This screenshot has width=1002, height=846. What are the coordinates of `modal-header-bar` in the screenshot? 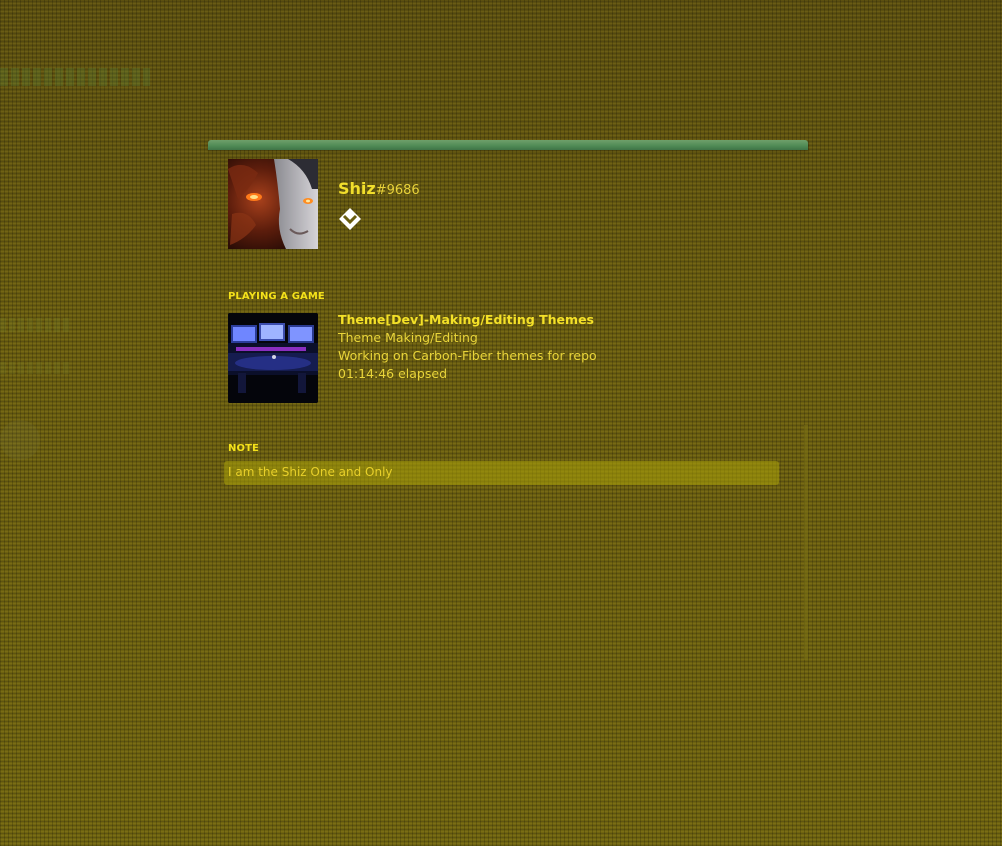 It's located at (508, 145).